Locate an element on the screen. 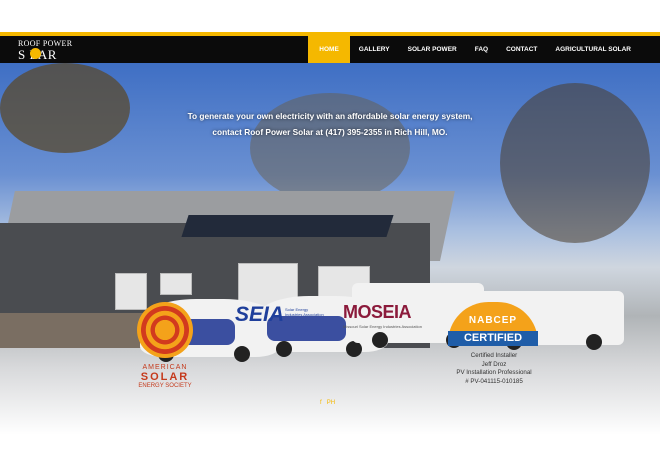 The height and width of the screenshot is (471, 660). tree-left is located at coordinates (65, 108).